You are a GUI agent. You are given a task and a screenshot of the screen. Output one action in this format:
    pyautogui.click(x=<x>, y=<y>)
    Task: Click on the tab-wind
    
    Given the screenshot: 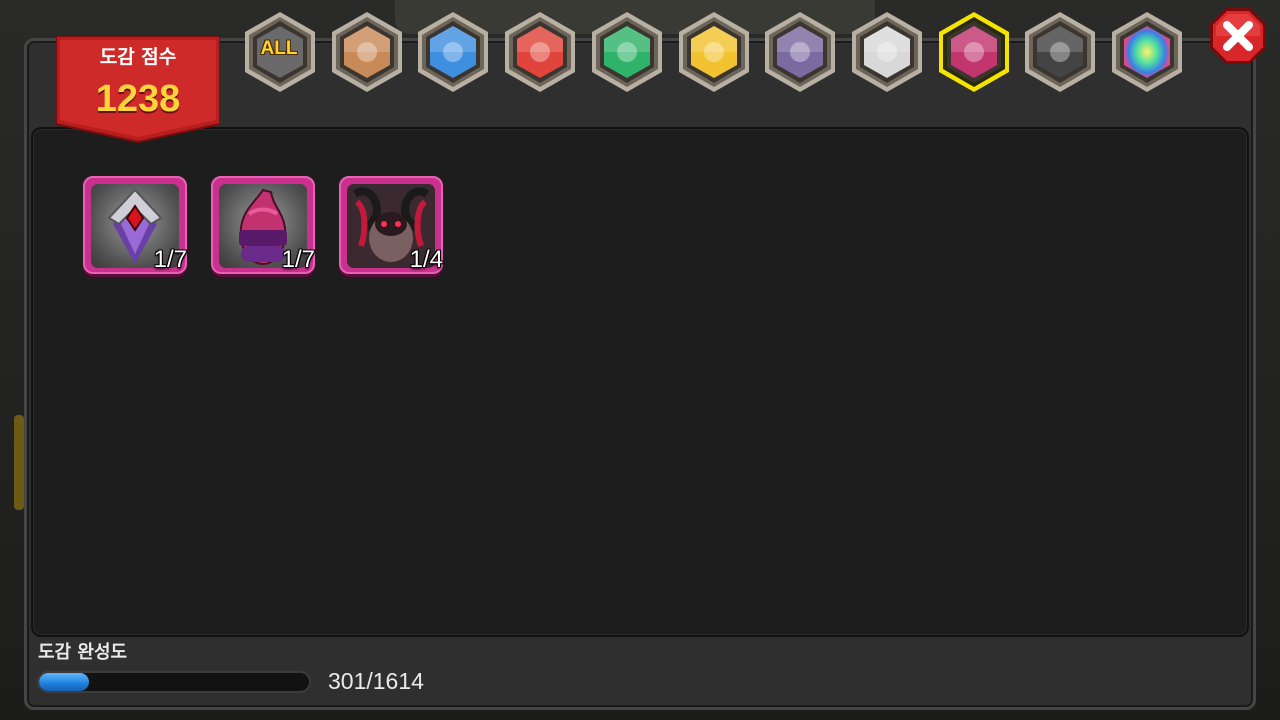 What is the action you would take?
    pyautogui.click(x=627, y=52)
    